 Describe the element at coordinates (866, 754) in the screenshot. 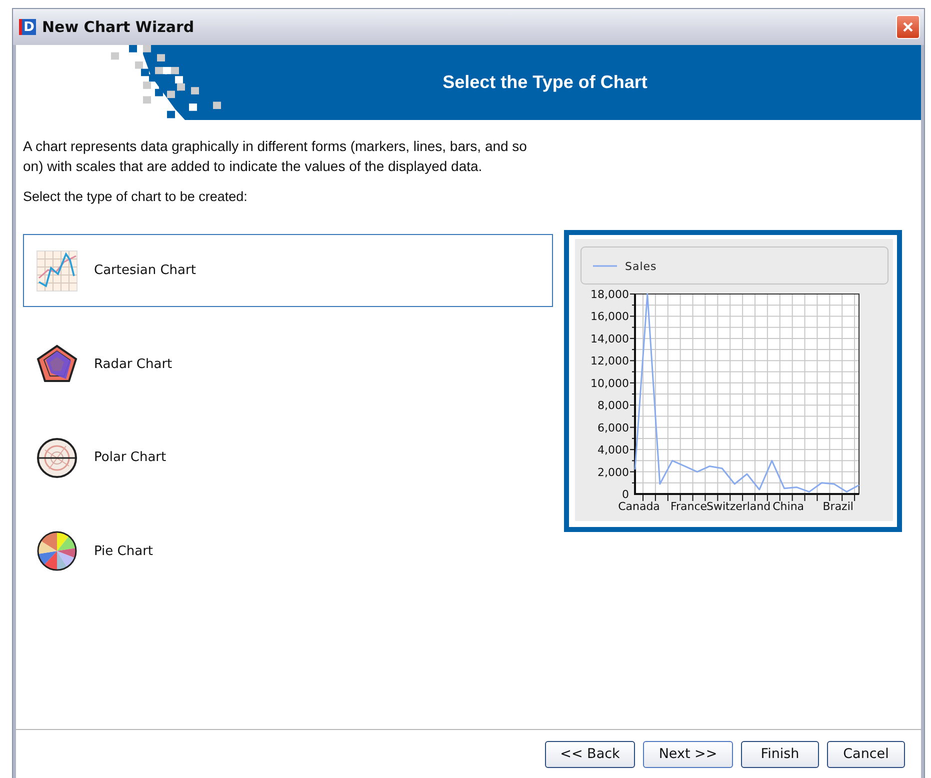

I see `wizard-button: Cancel` at that location.